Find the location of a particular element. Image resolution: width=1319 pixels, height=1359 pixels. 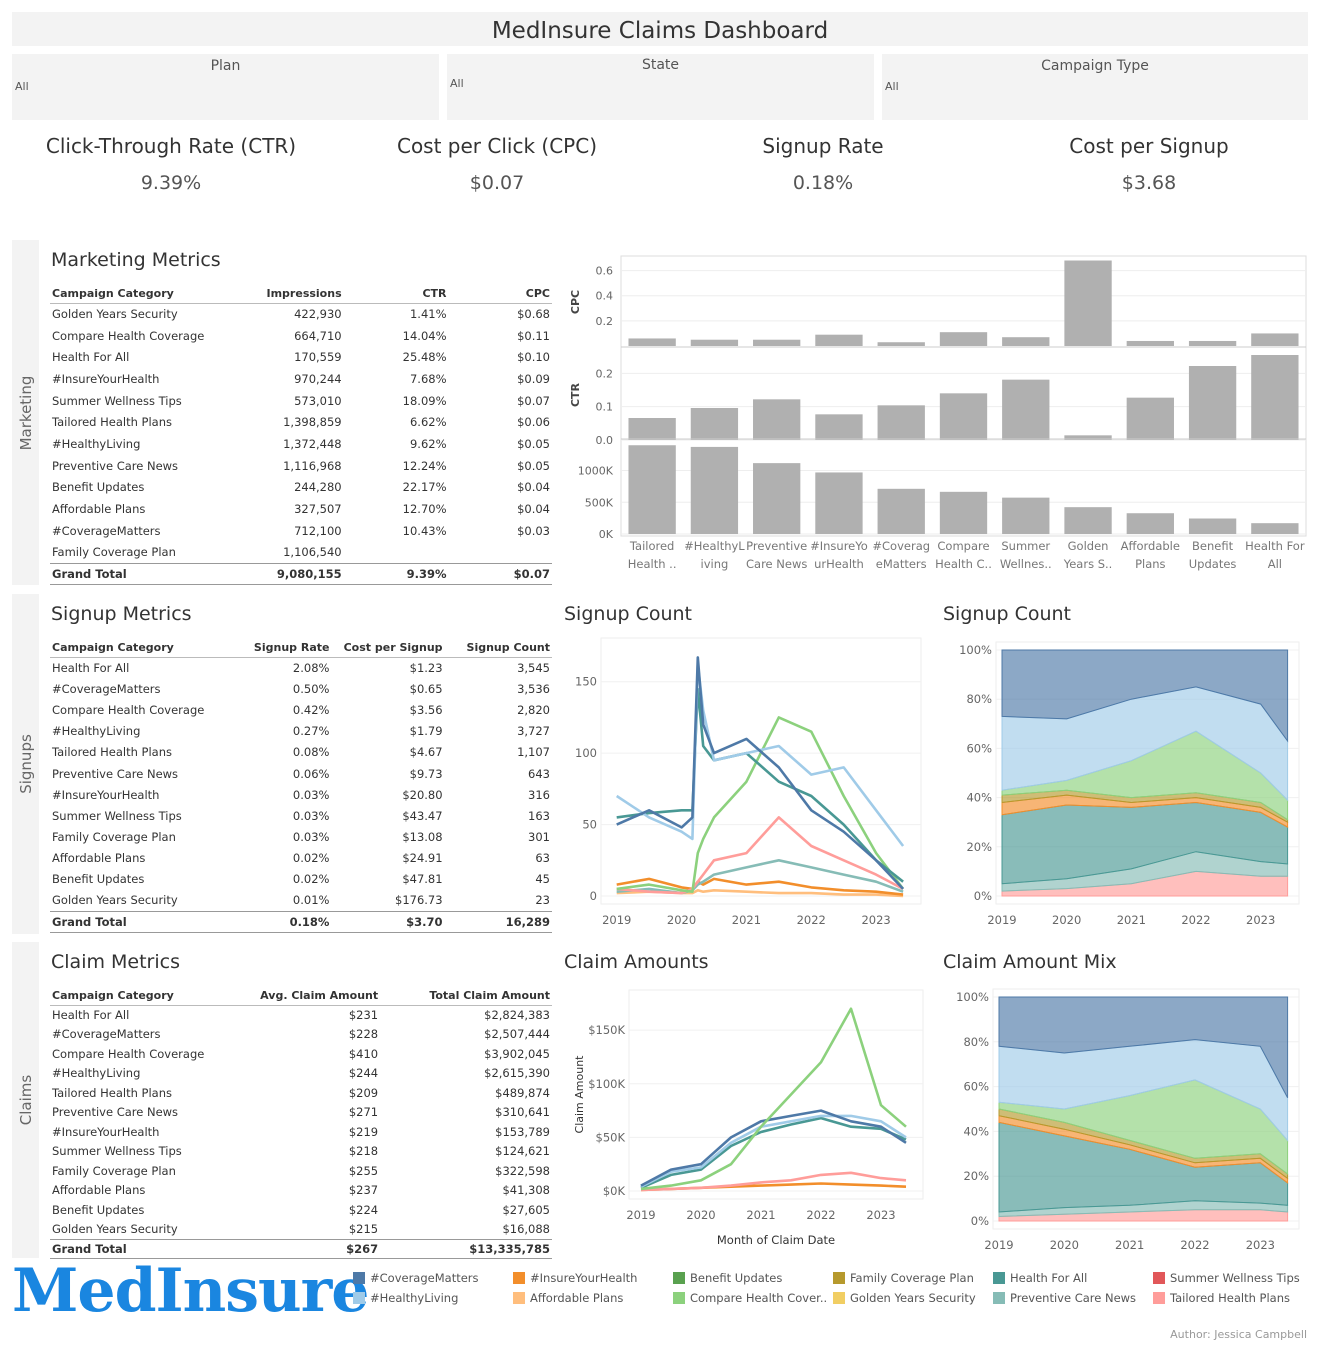

legend-item: Preventive Care News is located at coordinates (1064, 1298).